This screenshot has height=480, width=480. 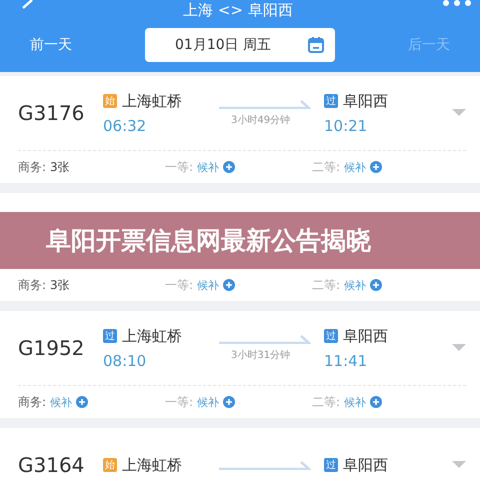 I want to click on more-icon, so click(x=457, y=4).